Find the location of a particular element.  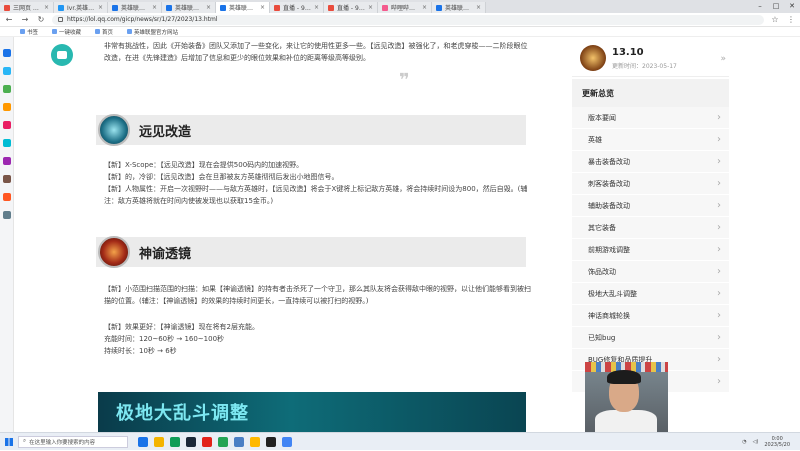

taskbar-search-input: ⌕ 在这里输入你要搜索的内容 is located at coordinates (73, 441).